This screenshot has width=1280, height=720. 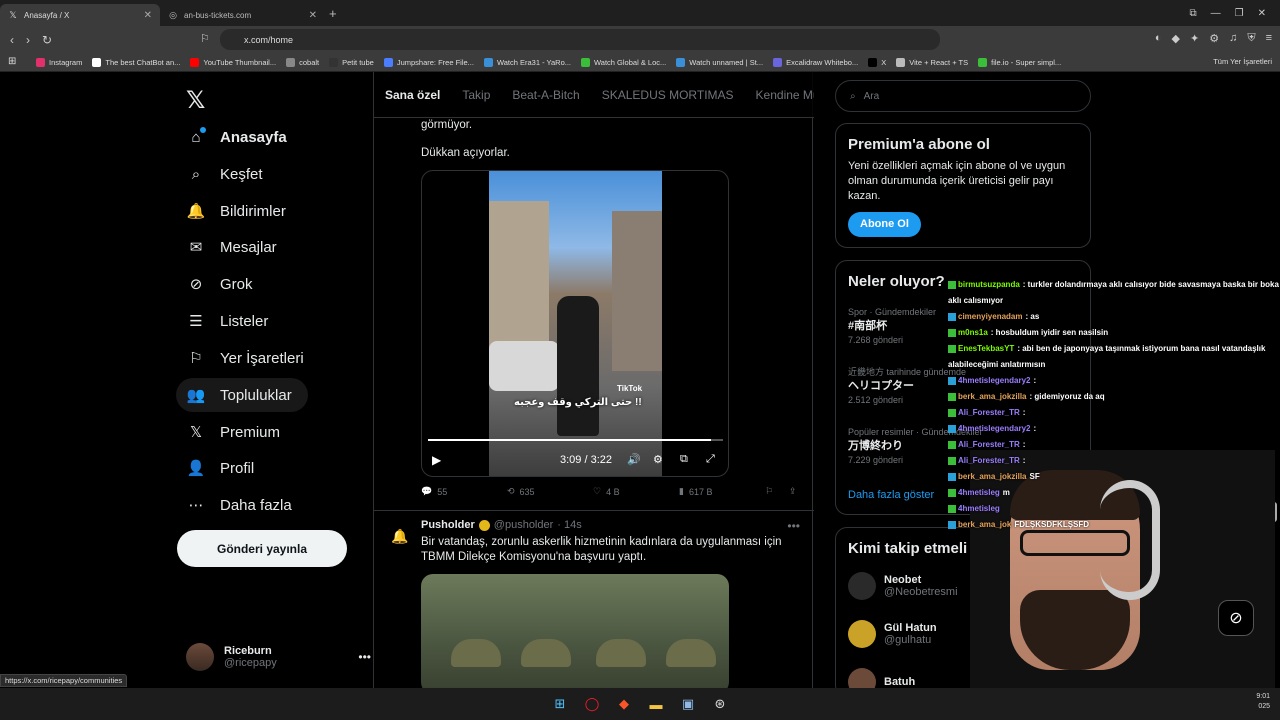 I want to click on tweet-author-handle: @pusholder, so click(x=523, y=525).